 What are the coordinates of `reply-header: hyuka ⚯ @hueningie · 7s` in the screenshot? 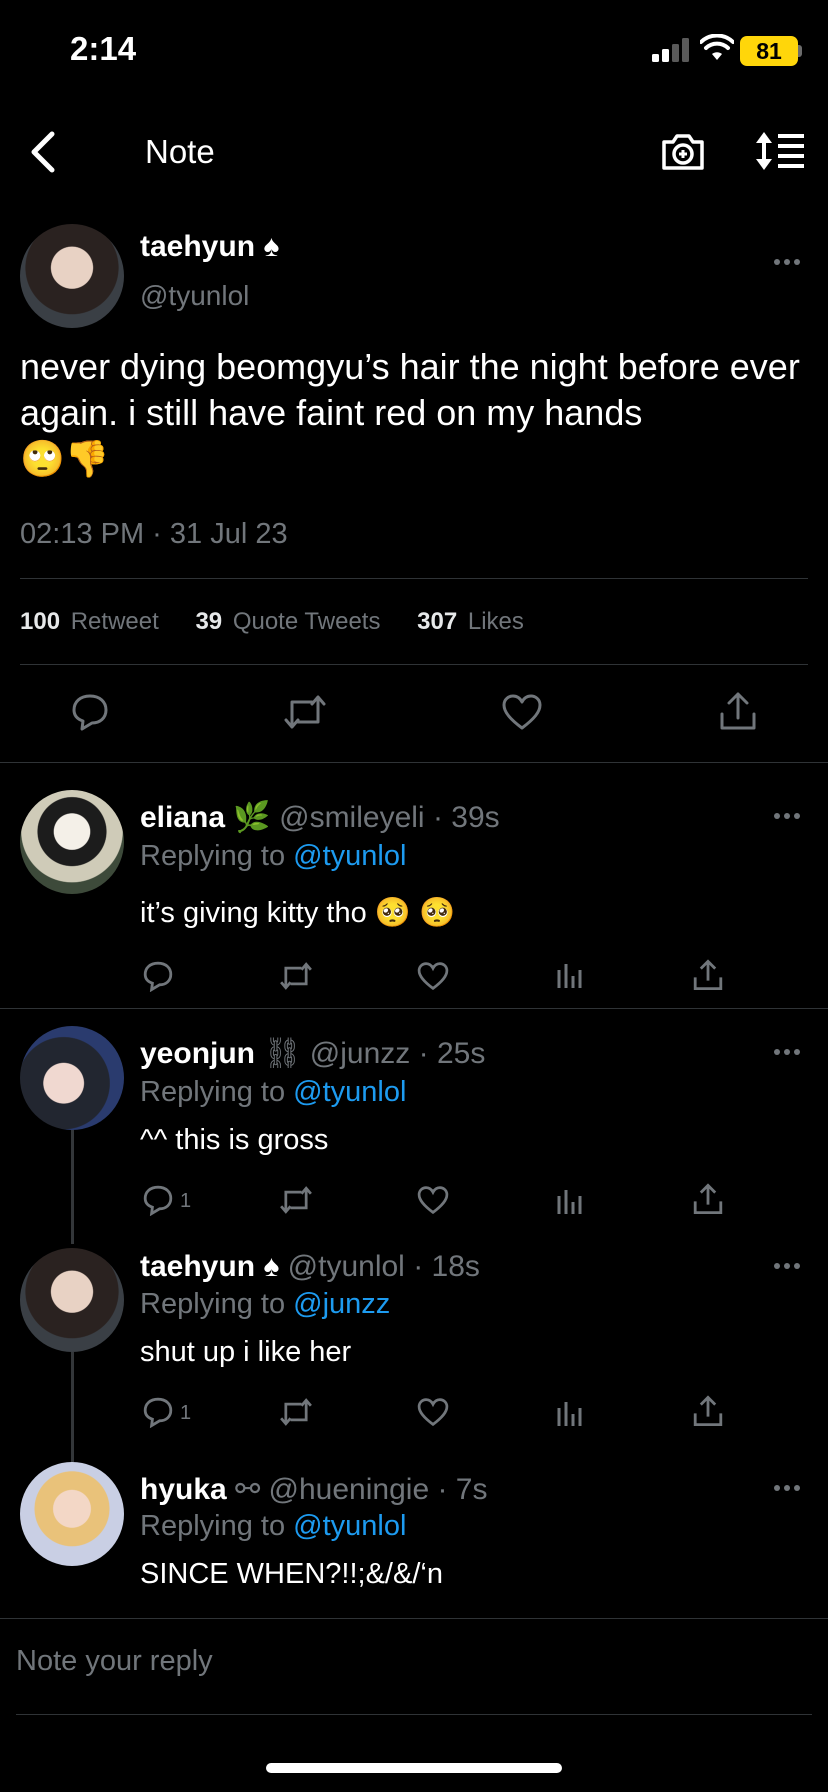 It's located at (313, 1489).